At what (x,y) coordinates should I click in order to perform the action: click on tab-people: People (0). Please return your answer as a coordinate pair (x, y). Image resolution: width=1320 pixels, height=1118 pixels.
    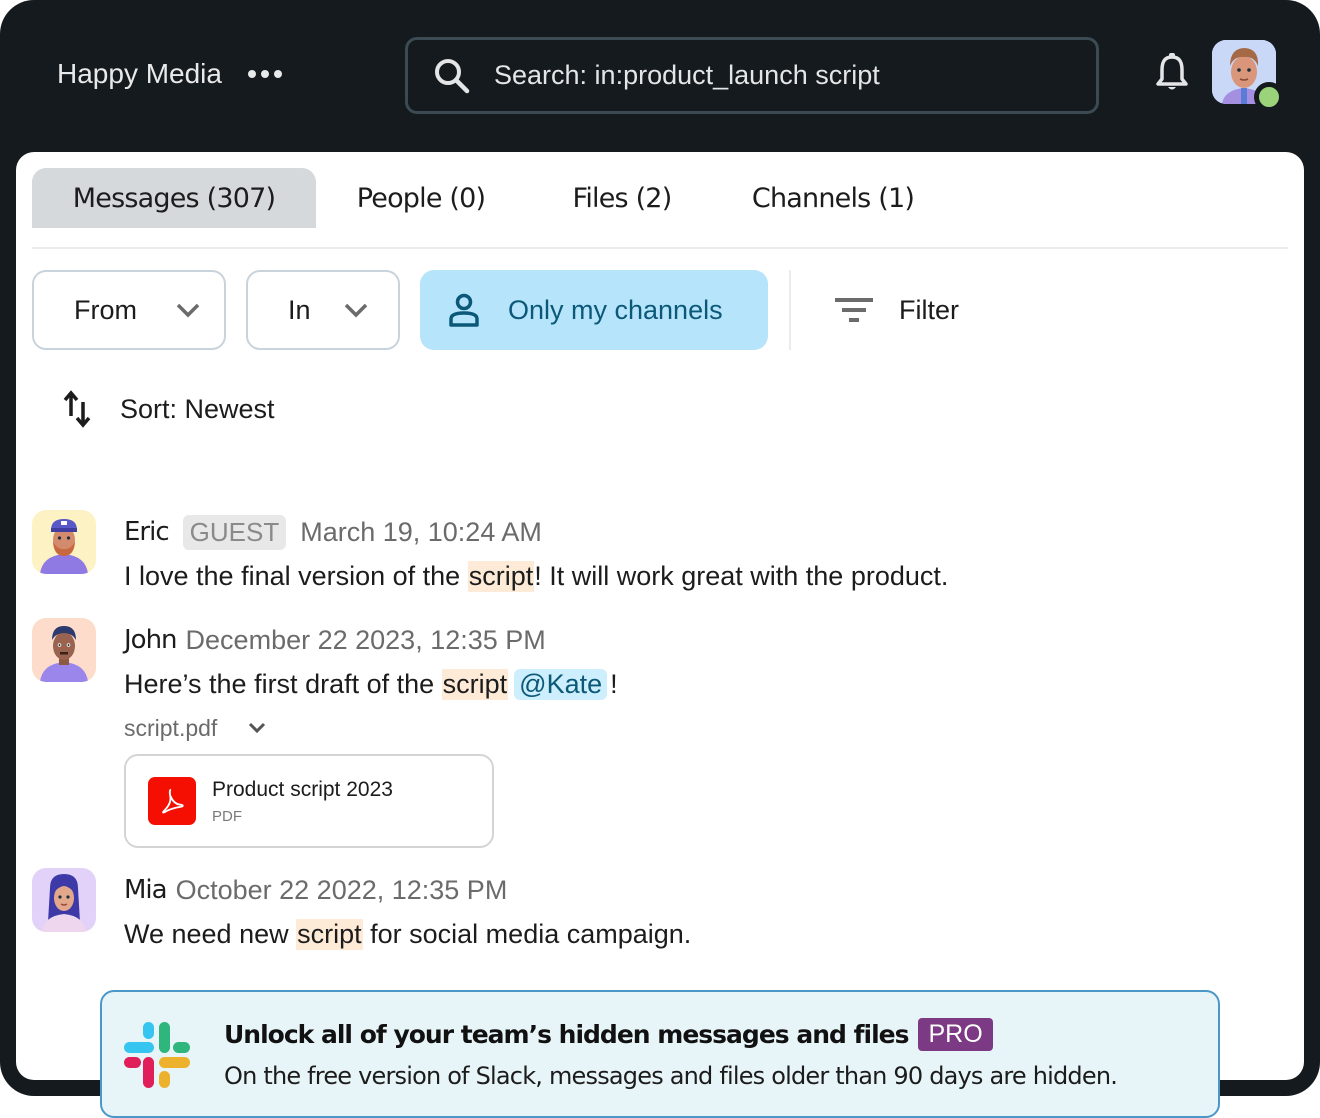
    Looking at the image, I should click on (421, 198).